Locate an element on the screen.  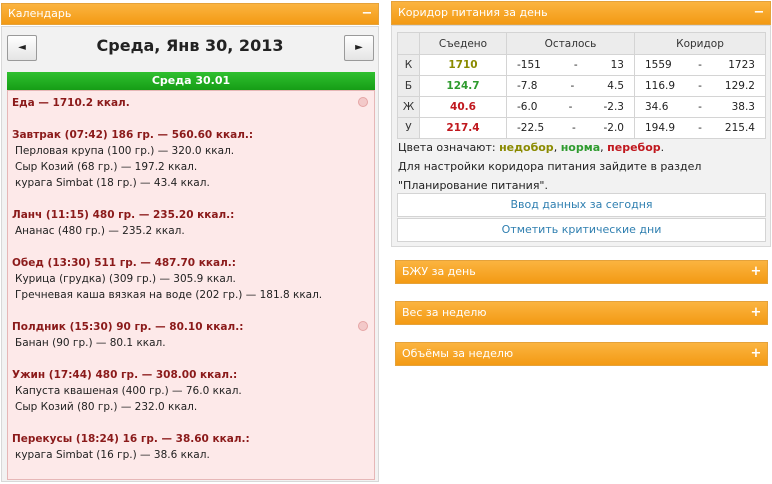
remaining-min: -7.8 is located at coordinates (527, 86).